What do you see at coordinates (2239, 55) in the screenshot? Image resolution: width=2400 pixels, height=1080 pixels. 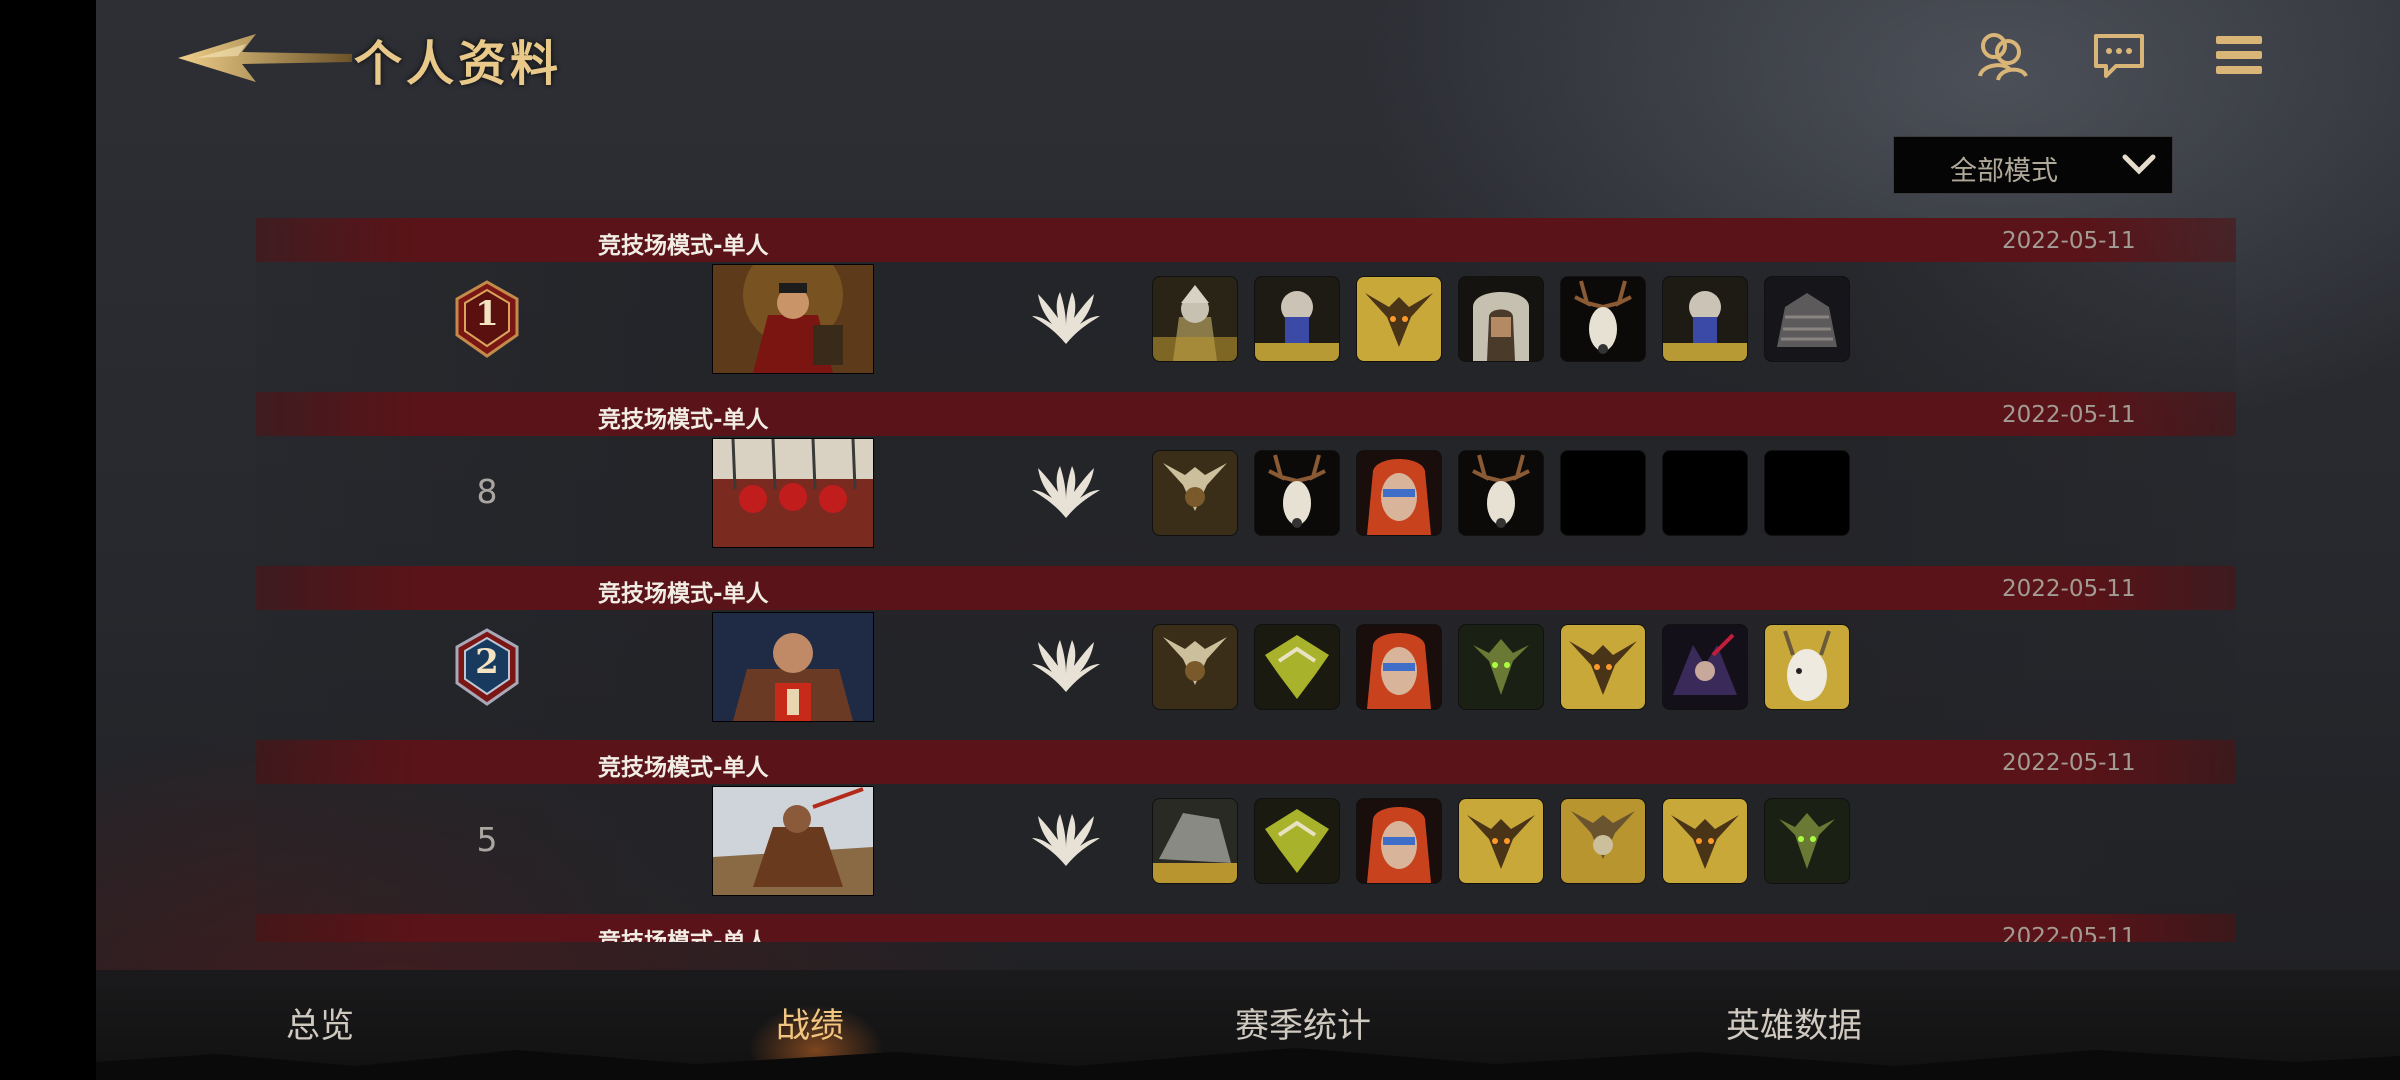 I see `menu-icon` at bounding box center [2239, 55].